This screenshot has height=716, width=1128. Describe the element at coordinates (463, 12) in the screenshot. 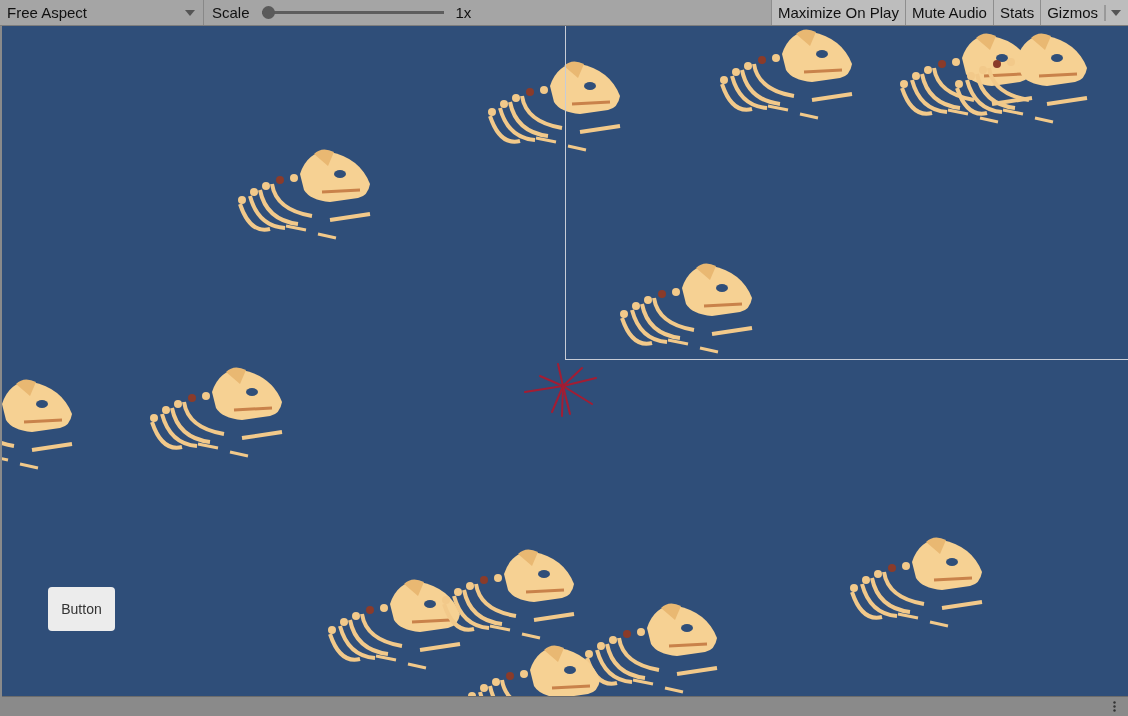

I see `scale-value: 1x` at that location.